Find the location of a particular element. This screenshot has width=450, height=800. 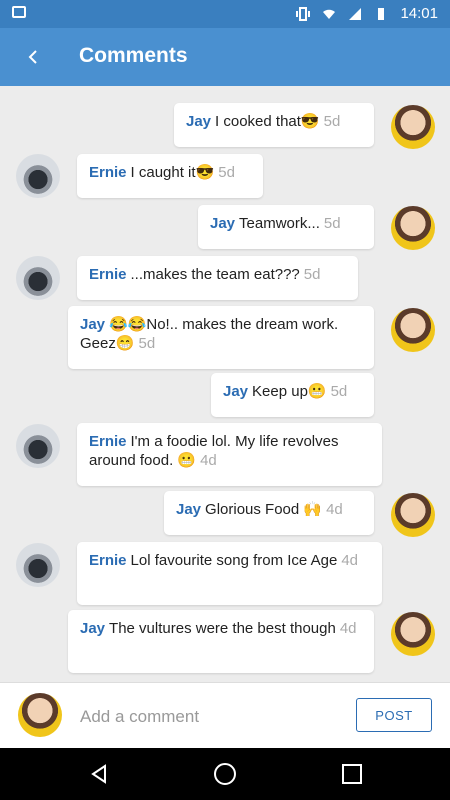

comment-text: ...makes the team eat??? is located at coordinates (215, 274).